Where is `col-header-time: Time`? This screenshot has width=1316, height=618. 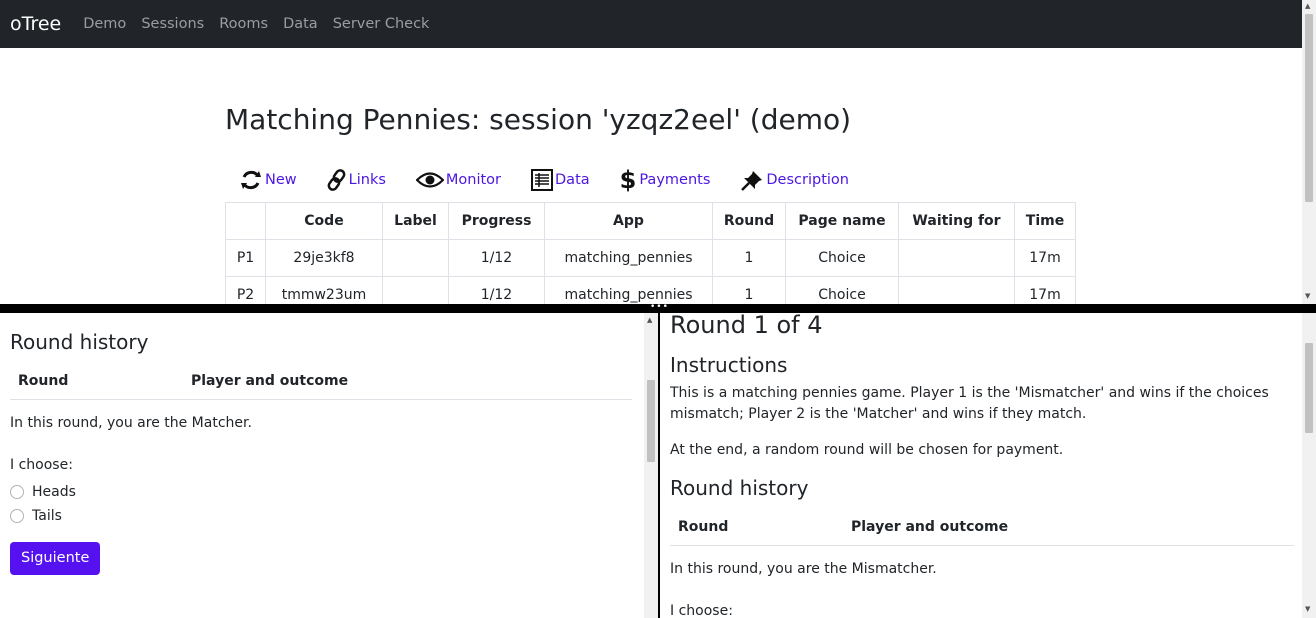
col-header-time: Time is located at coordinates (1045, 221).